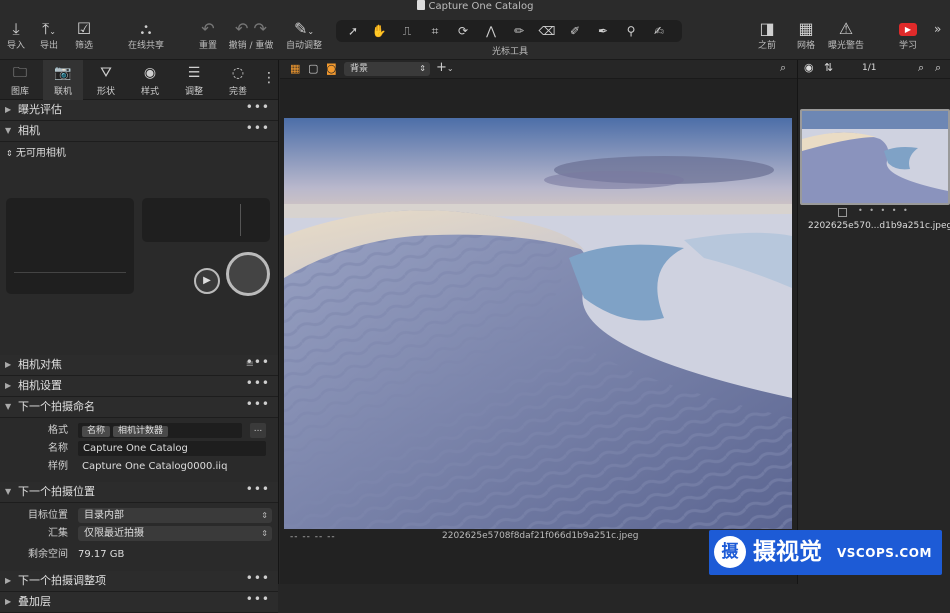 This screenshot has width=950, height=613. What do you see at coordinates (304, 28) in the screenshot?
I see `magic-wand-icon: ✎⌄` at bounding box center [304, 28].